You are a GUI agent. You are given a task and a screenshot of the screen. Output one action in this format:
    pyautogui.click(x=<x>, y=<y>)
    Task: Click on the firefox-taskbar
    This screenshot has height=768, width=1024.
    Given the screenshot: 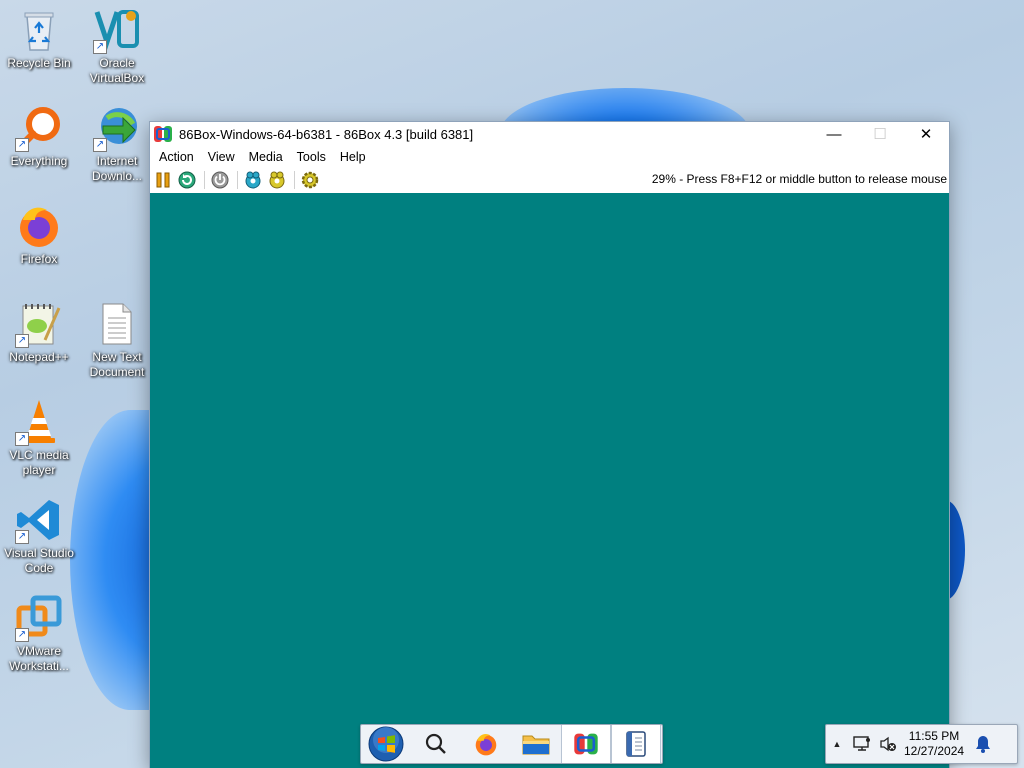 What is the action you would take?
    pyautogui.click(x=486, y=744)
    